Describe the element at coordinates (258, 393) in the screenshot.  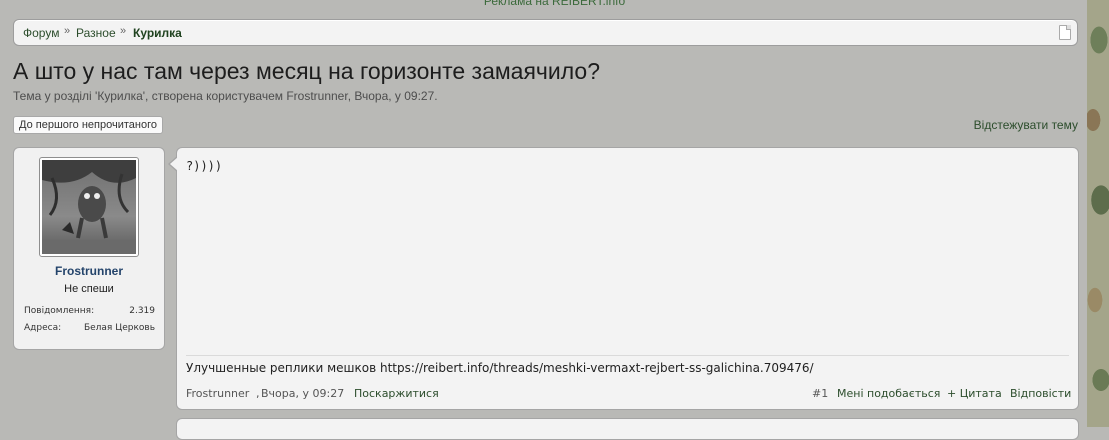
I see `post-comma: ,` at that location.